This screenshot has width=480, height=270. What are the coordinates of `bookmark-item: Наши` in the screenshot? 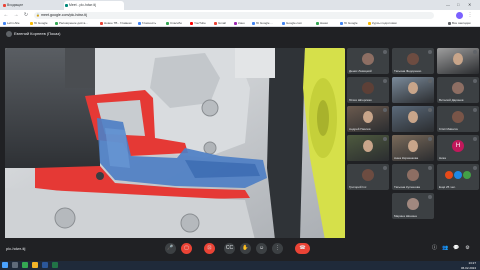 It's located at (322, 23).